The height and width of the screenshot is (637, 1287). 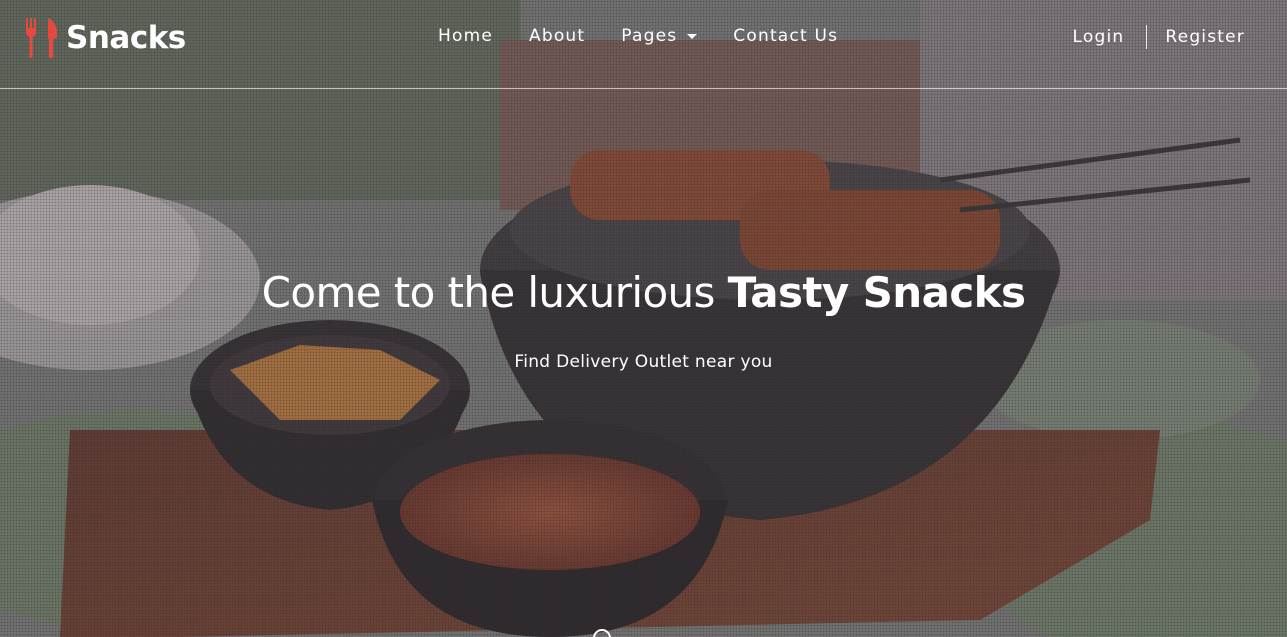 I want to click on main-menu: Home About Pages Contact Us, so click(x=638, y=36).